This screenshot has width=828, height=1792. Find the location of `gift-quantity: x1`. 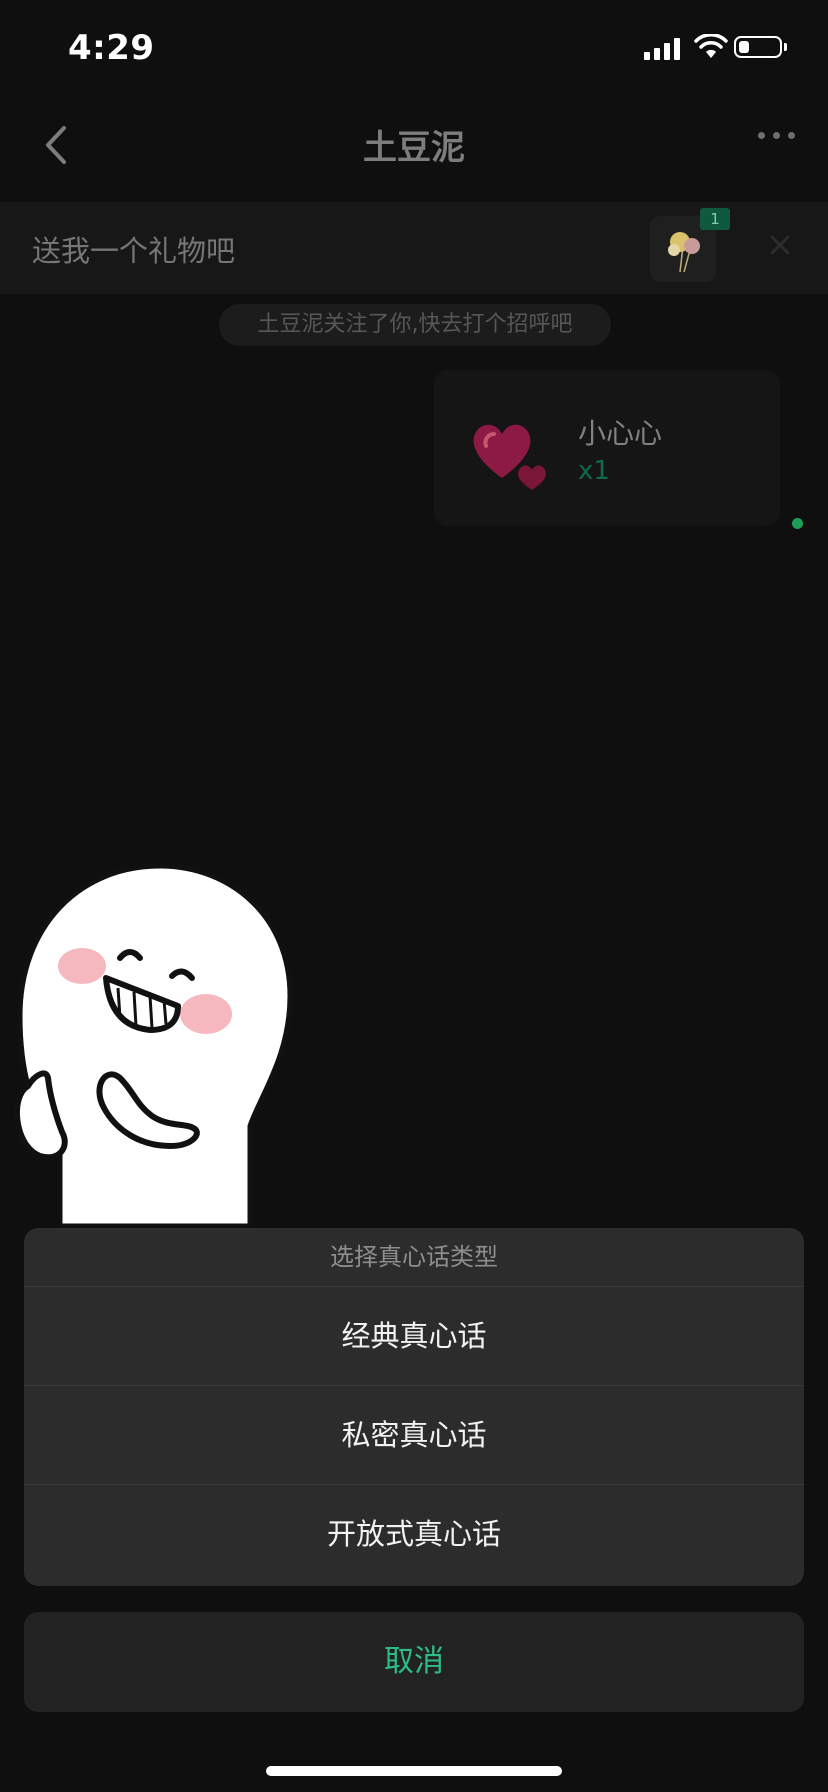

gift-quantity: x1 is located at coordinates (594, 471).